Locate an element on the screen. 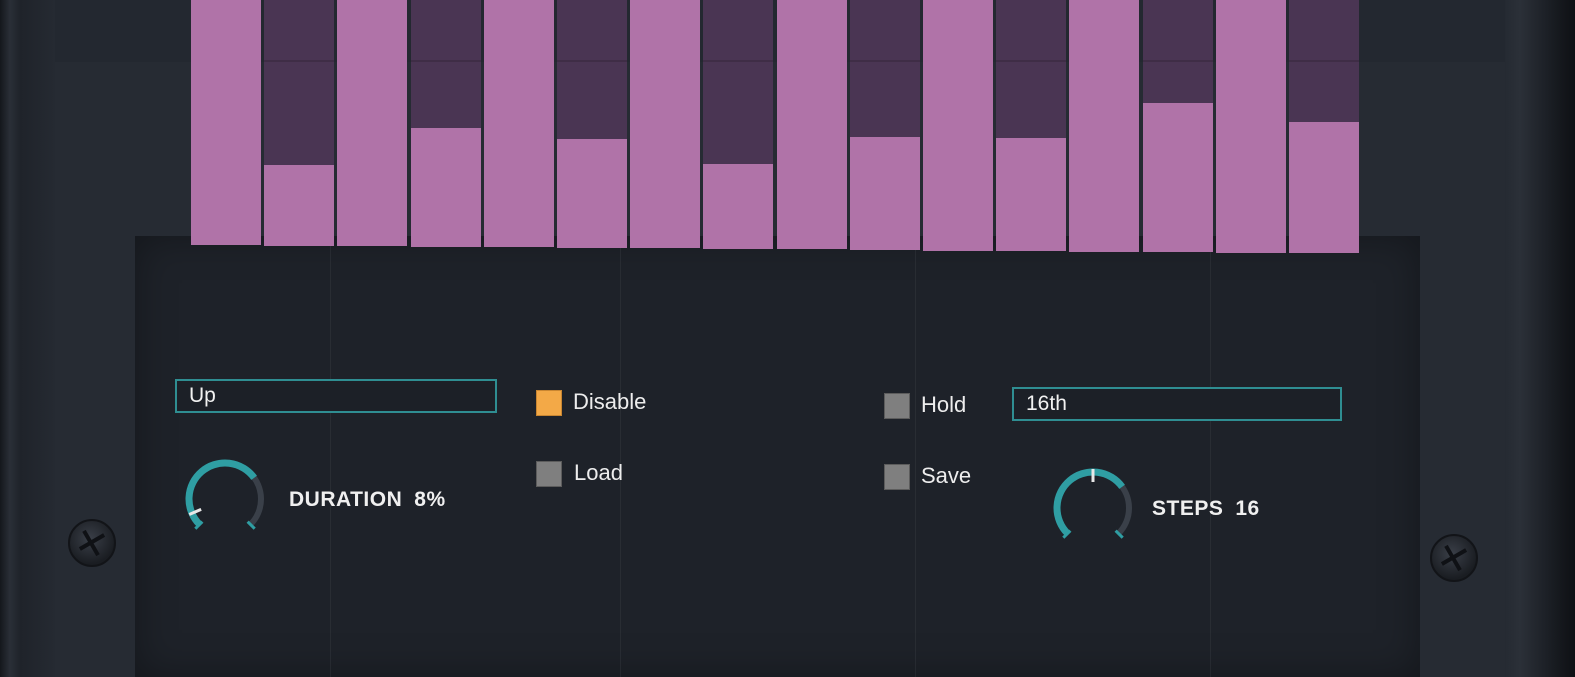 The height and width of the screenshot is (677, 1575). load-checkbox is located at coordinates (549, 474).